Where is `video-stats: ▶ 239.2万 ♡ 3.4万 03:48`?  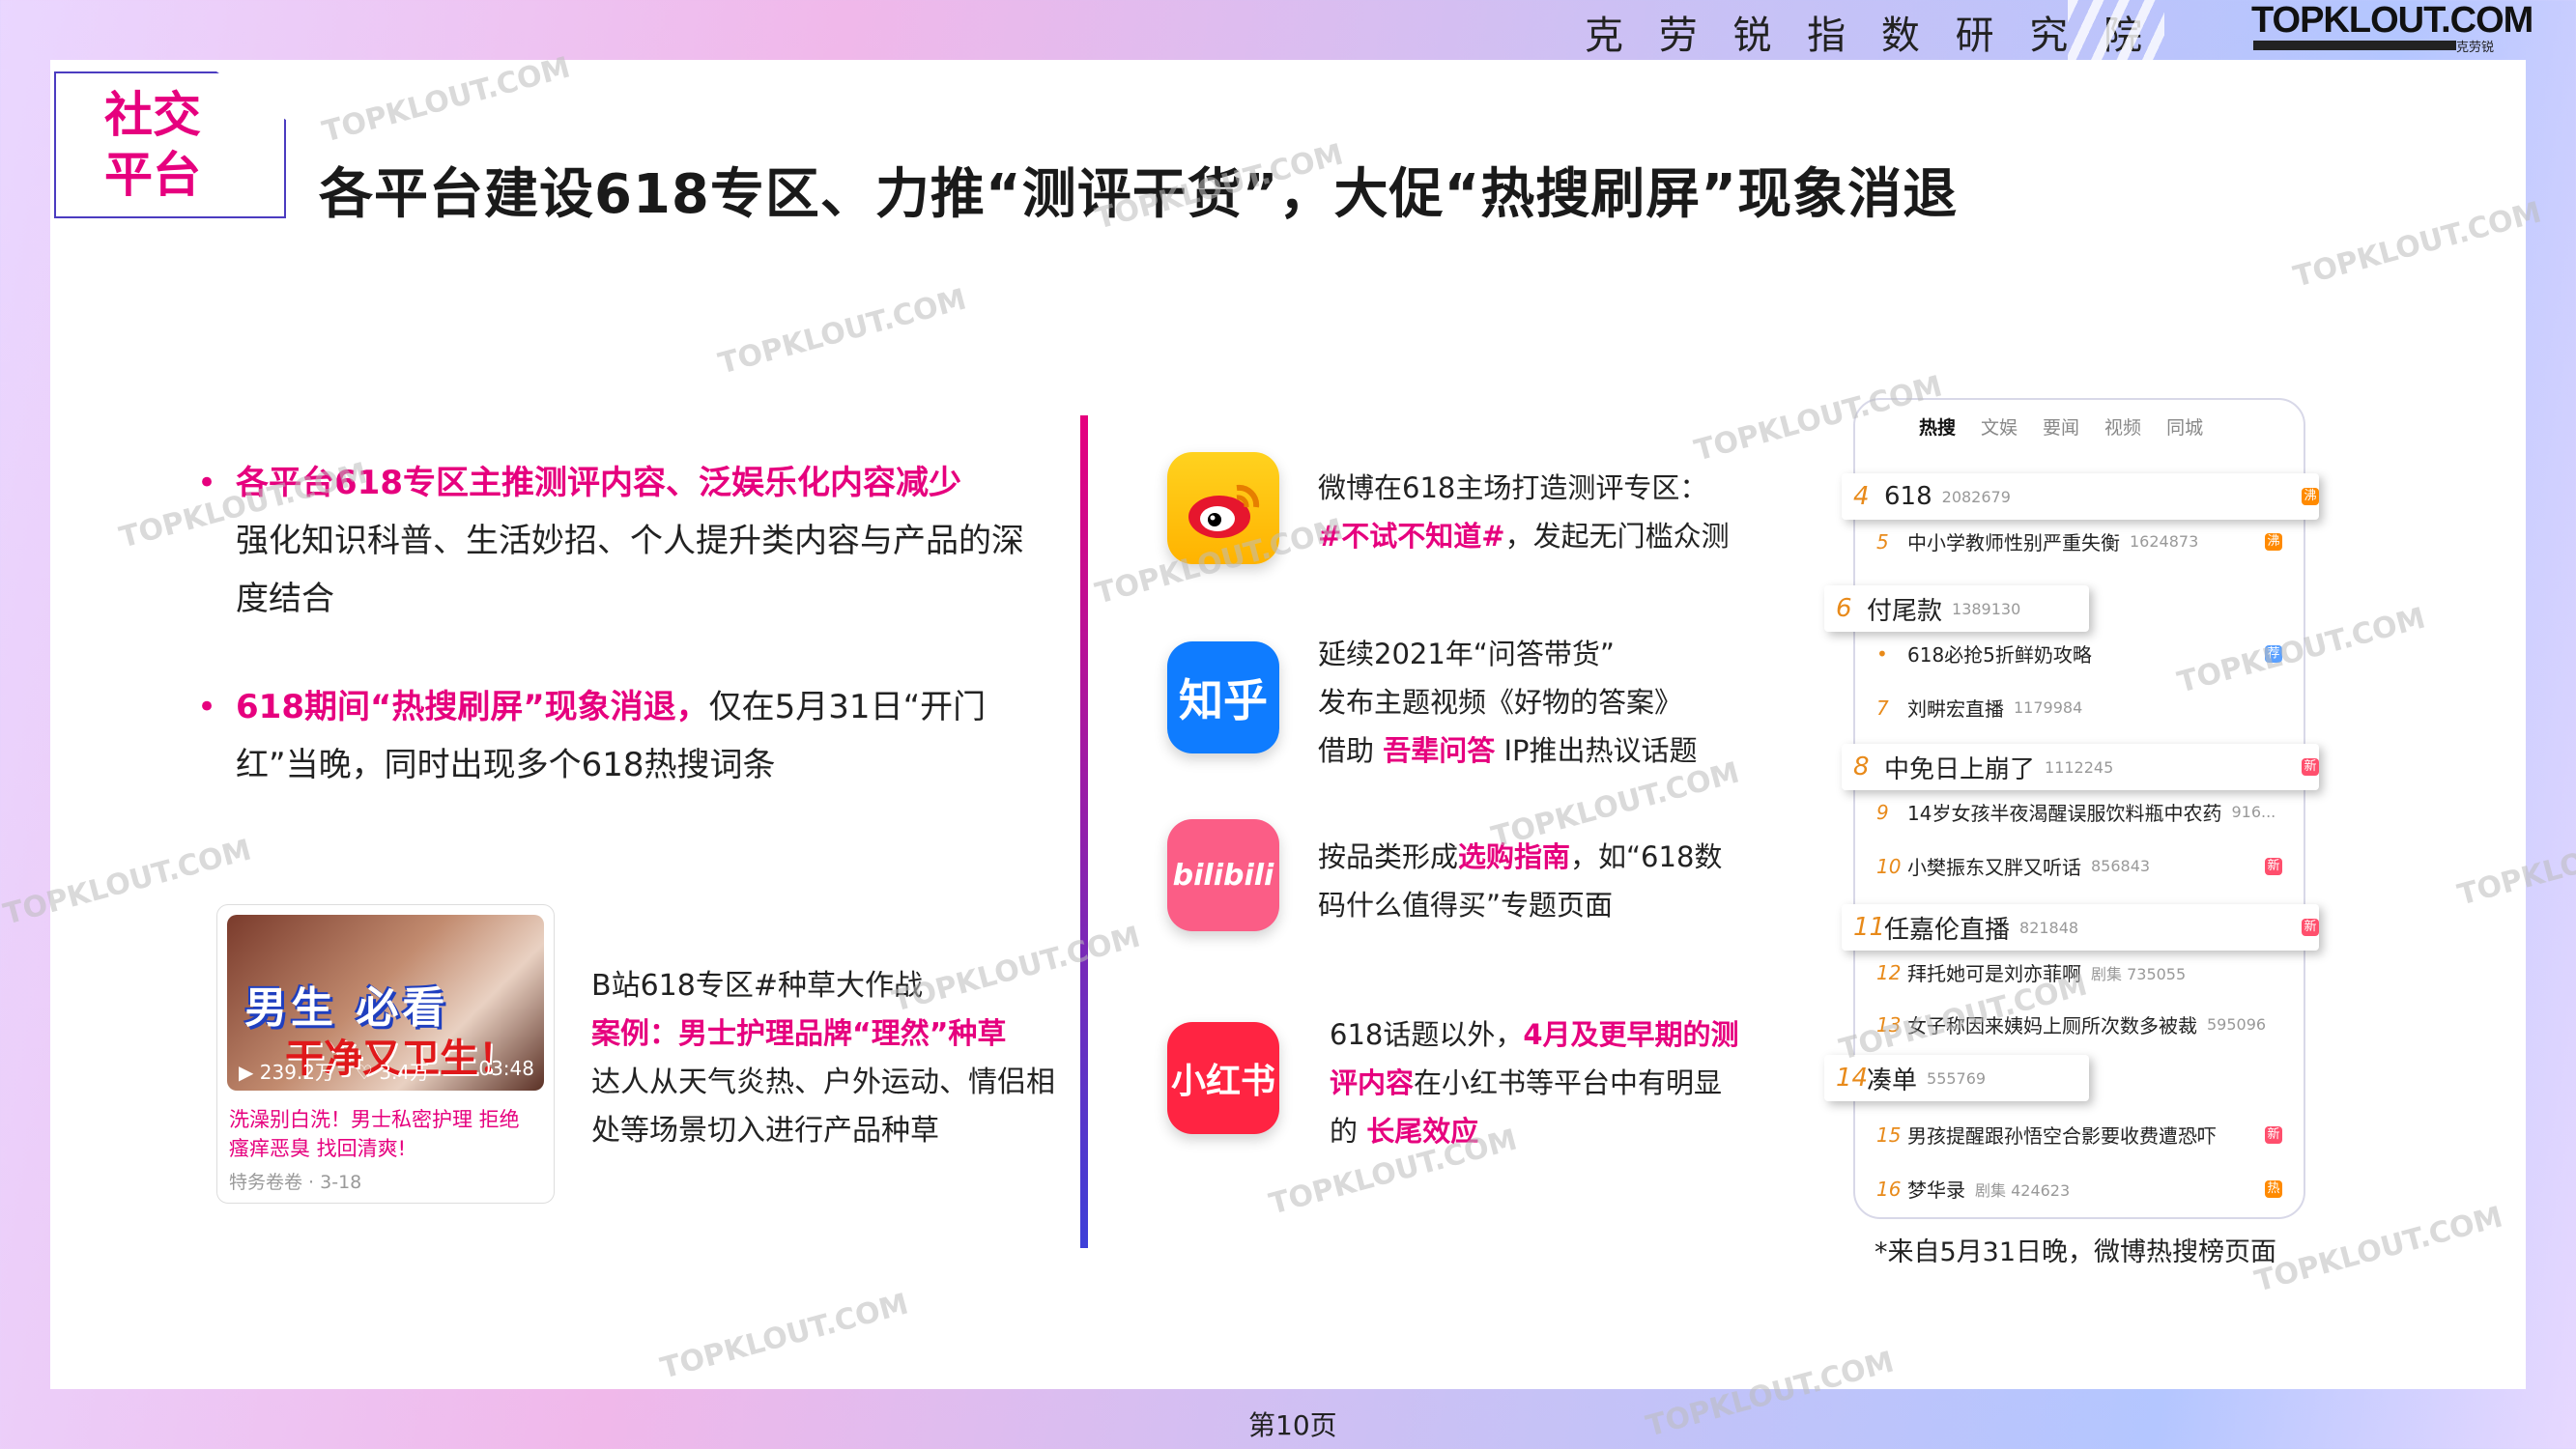 video-stats: ▶ 239.2万 ♡ 3.4万 03:48 is located at coordinates (387, 1071).